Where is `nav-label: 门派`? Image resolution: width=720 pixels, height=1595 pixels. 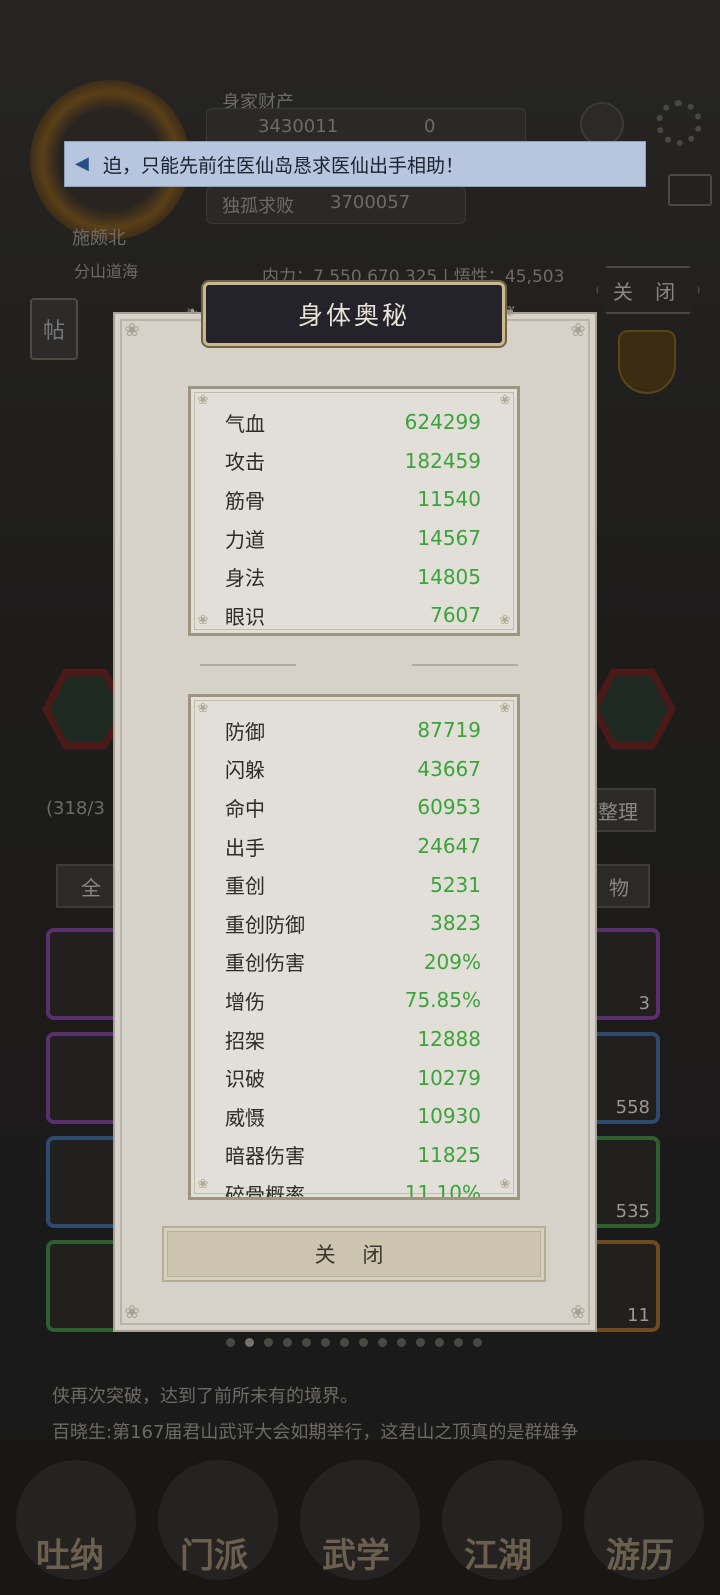 nav-label: 门派 is located at coordinates (214, 1556).